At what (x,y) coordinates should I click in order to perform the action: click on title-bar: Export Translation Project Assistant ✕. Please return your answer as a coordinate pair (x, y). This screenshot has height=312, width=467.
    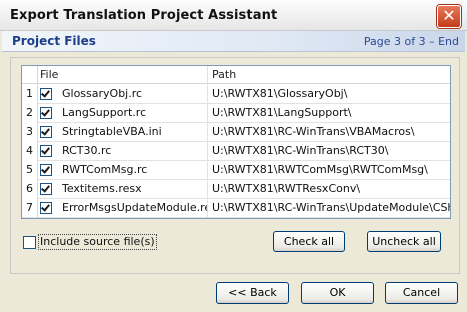
    Looking at the image, I should click on (233, 15).